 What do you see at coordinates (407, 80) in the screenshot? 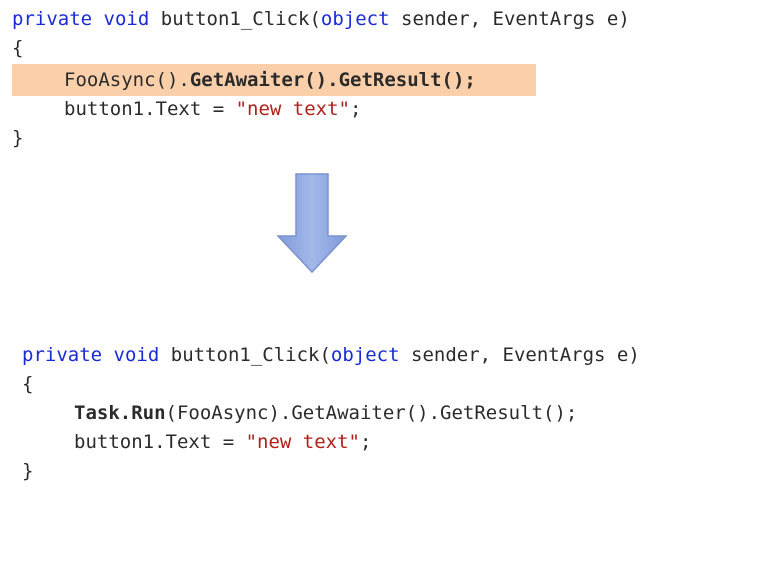
I see `get-result-call: GetResult();` at bounding box center [407, 80].